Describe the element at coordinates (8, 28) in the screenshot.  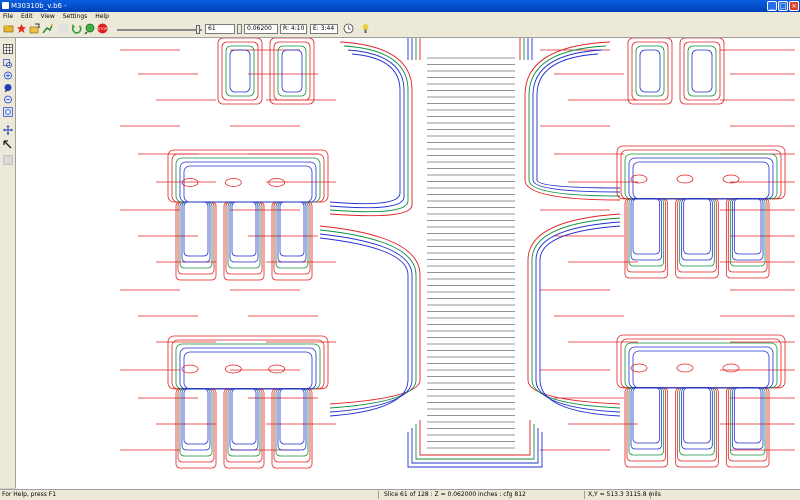
I see `open-folder-icon` at that location.